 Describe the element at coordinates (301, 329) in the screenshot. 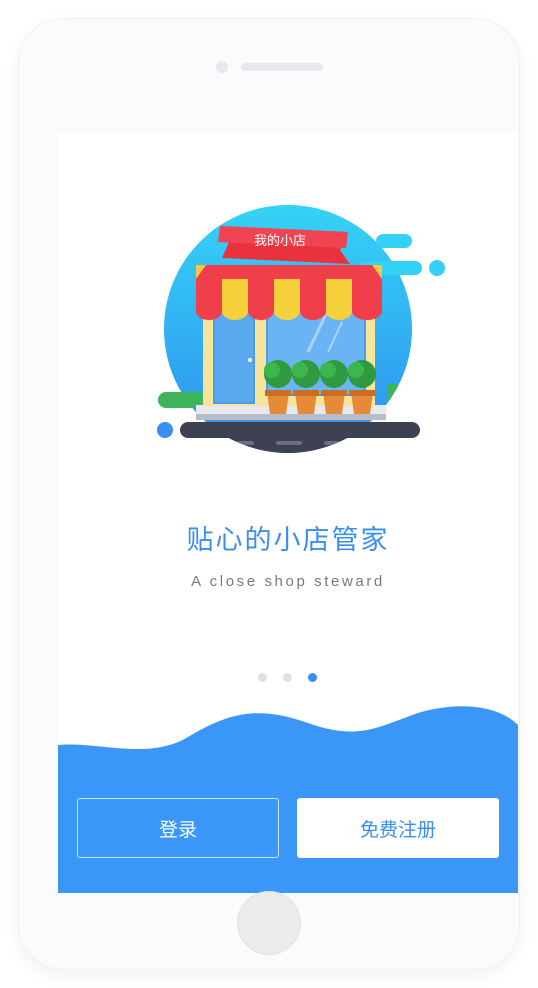

I see `shop-illustration: 我的小店` at that location.